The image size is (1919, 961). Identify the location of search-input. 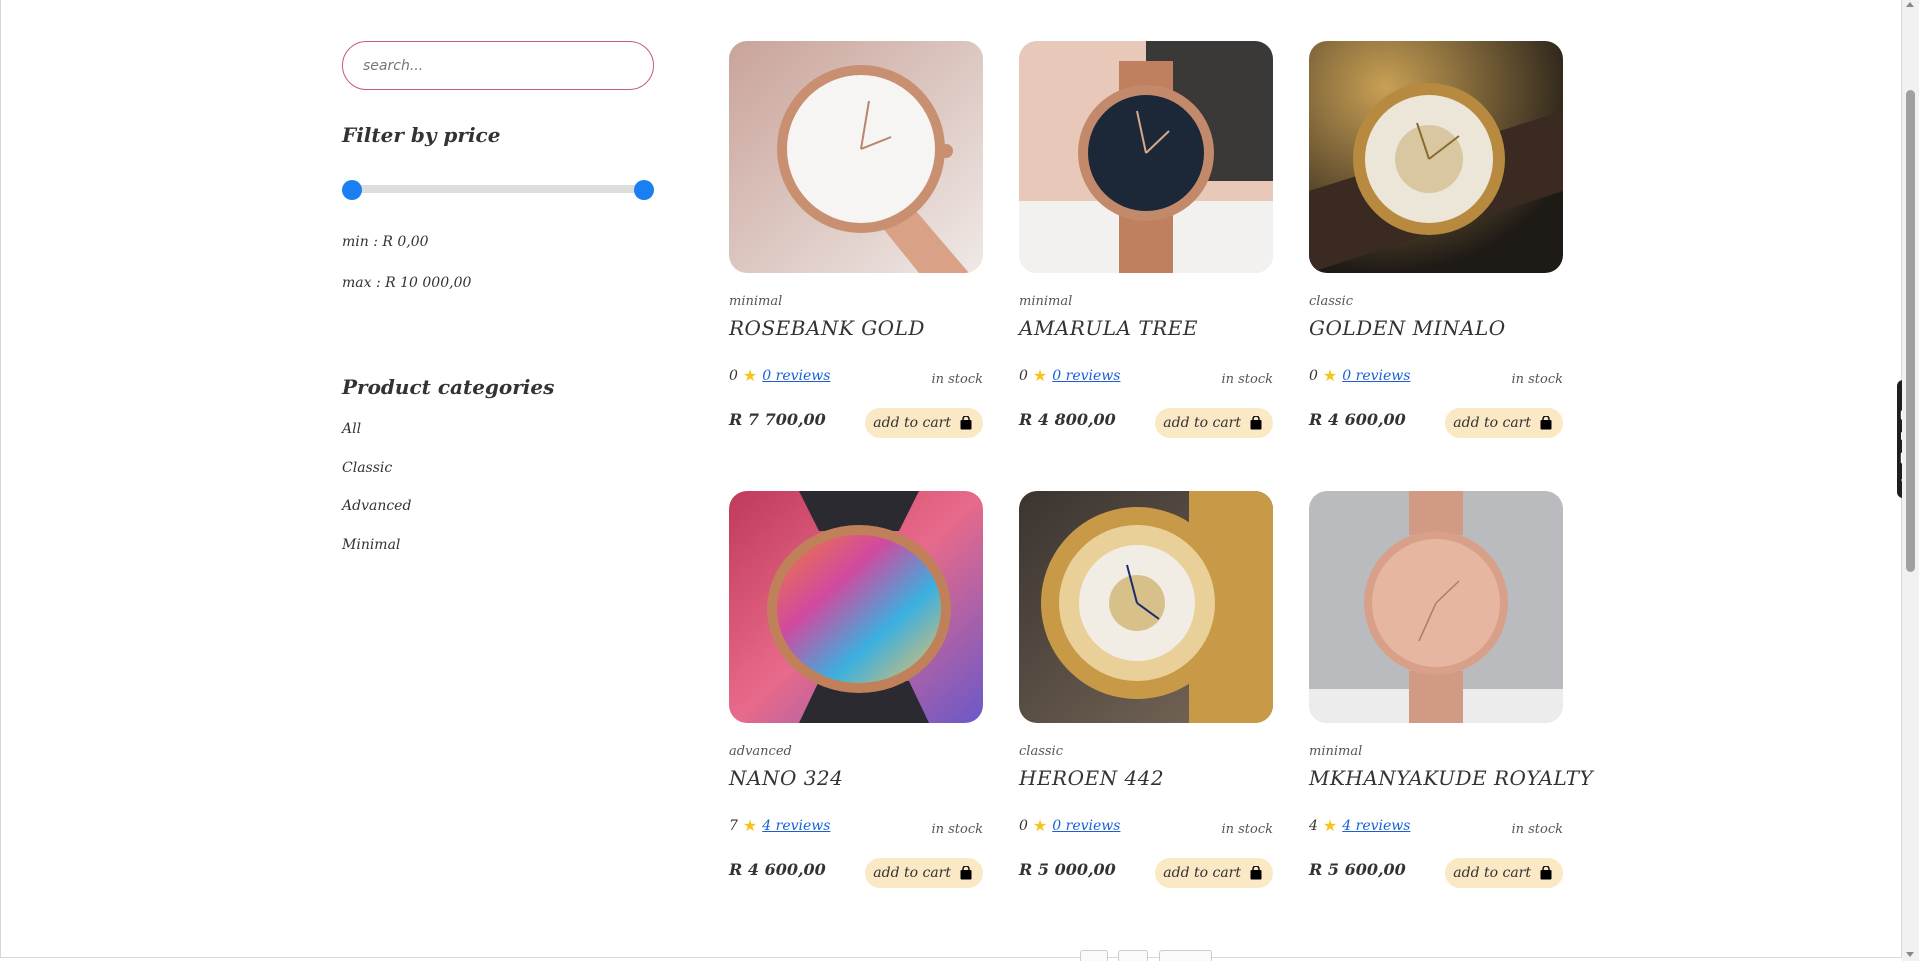
(498, 65).